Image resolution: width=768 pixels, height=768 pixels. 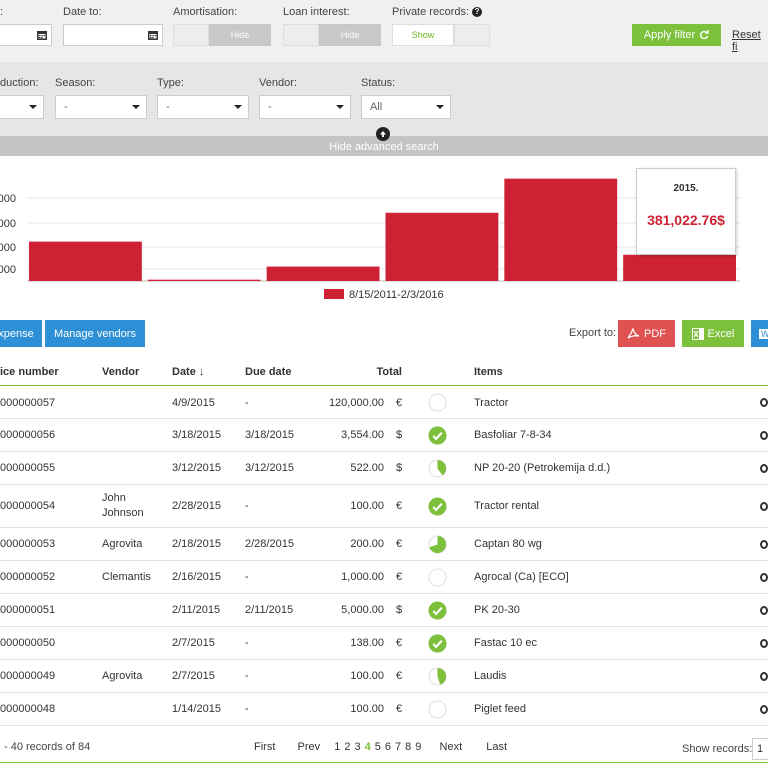 I want to click on date-from-label: :, so click(x=2, y=12).